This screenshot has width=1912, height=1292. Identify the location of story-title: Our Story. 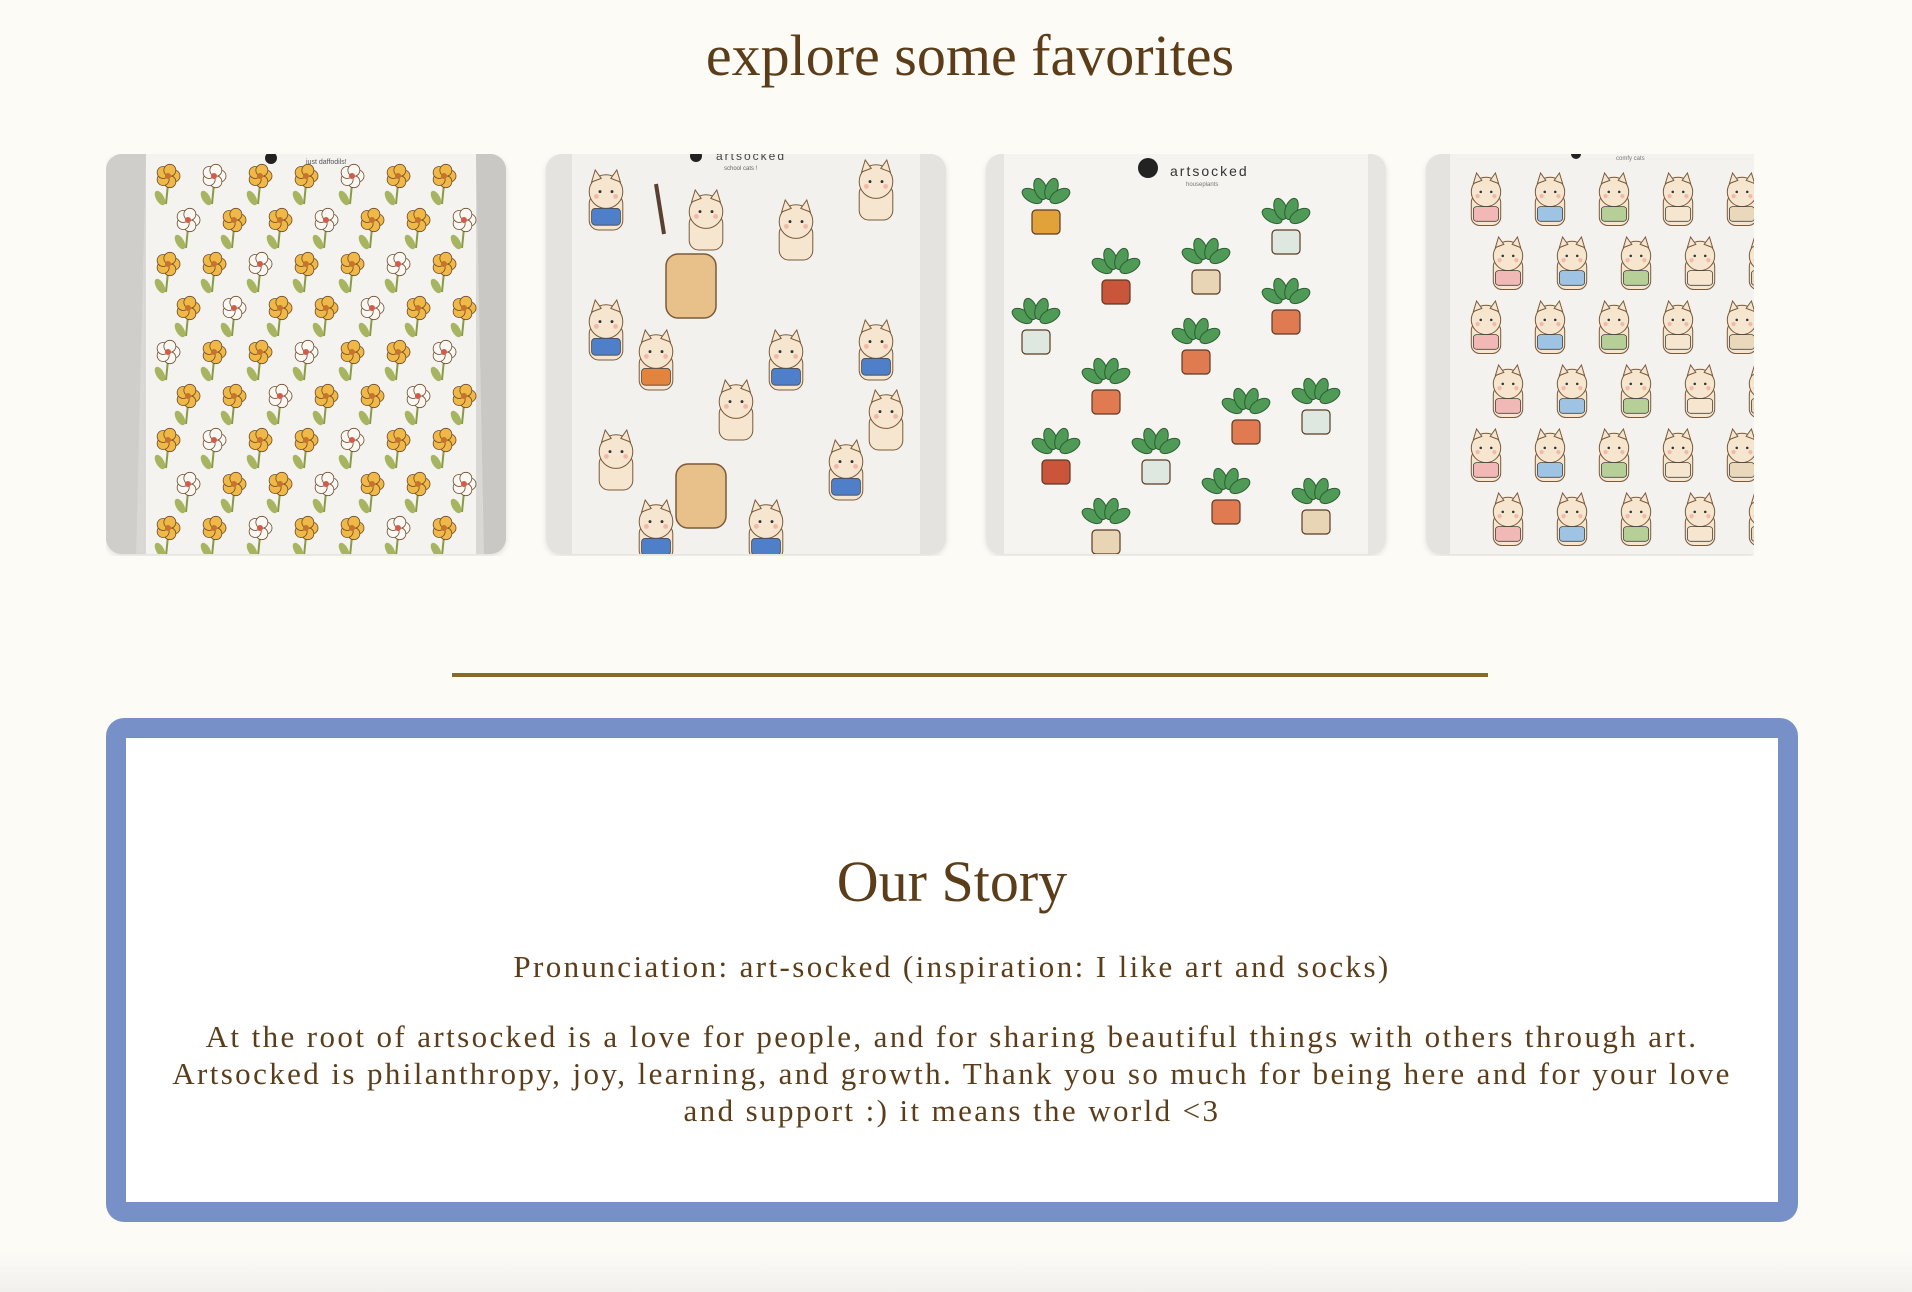
(952, 881).